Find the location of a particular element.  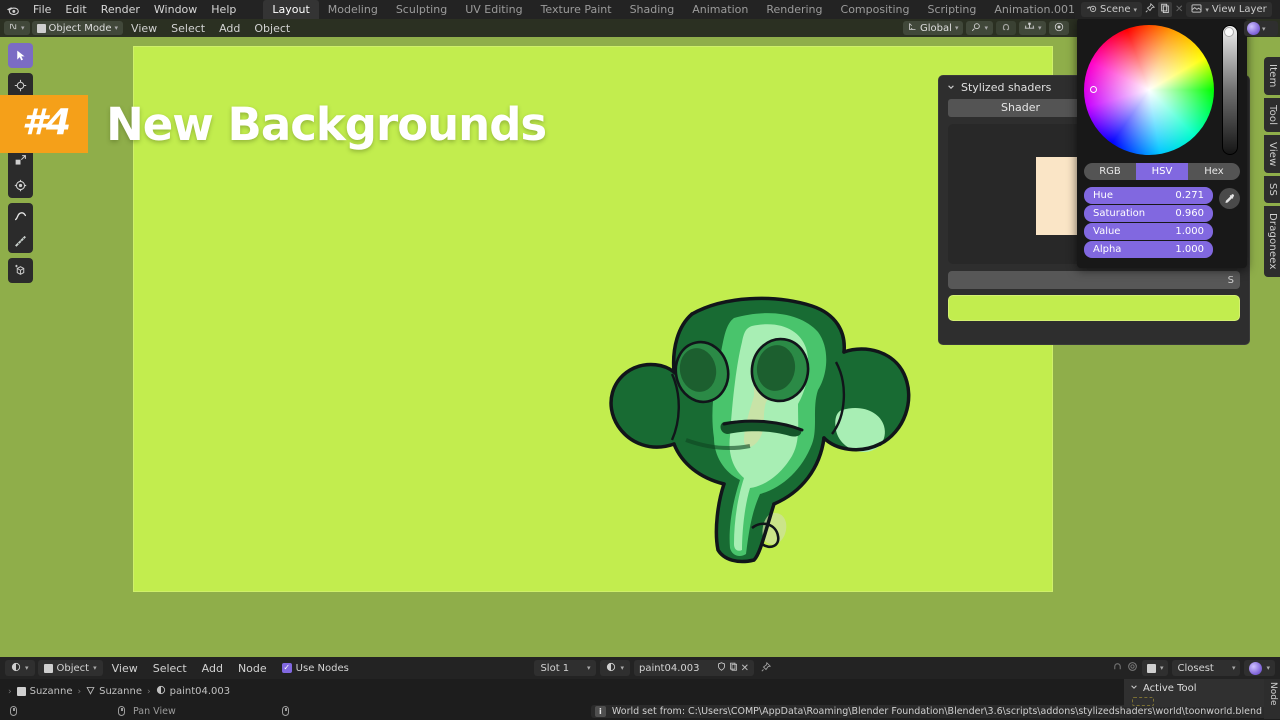

workspace-tab-compositing: Compositing is located at coordinates (875, 9).